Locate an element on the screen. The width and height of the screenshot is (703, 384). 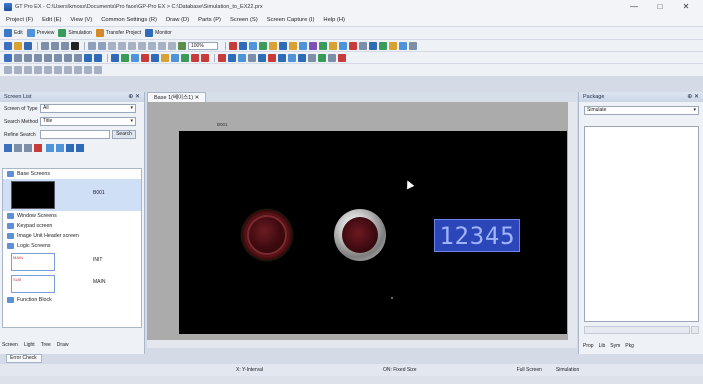
tab-light: Light is located at coordinates (29, 345).